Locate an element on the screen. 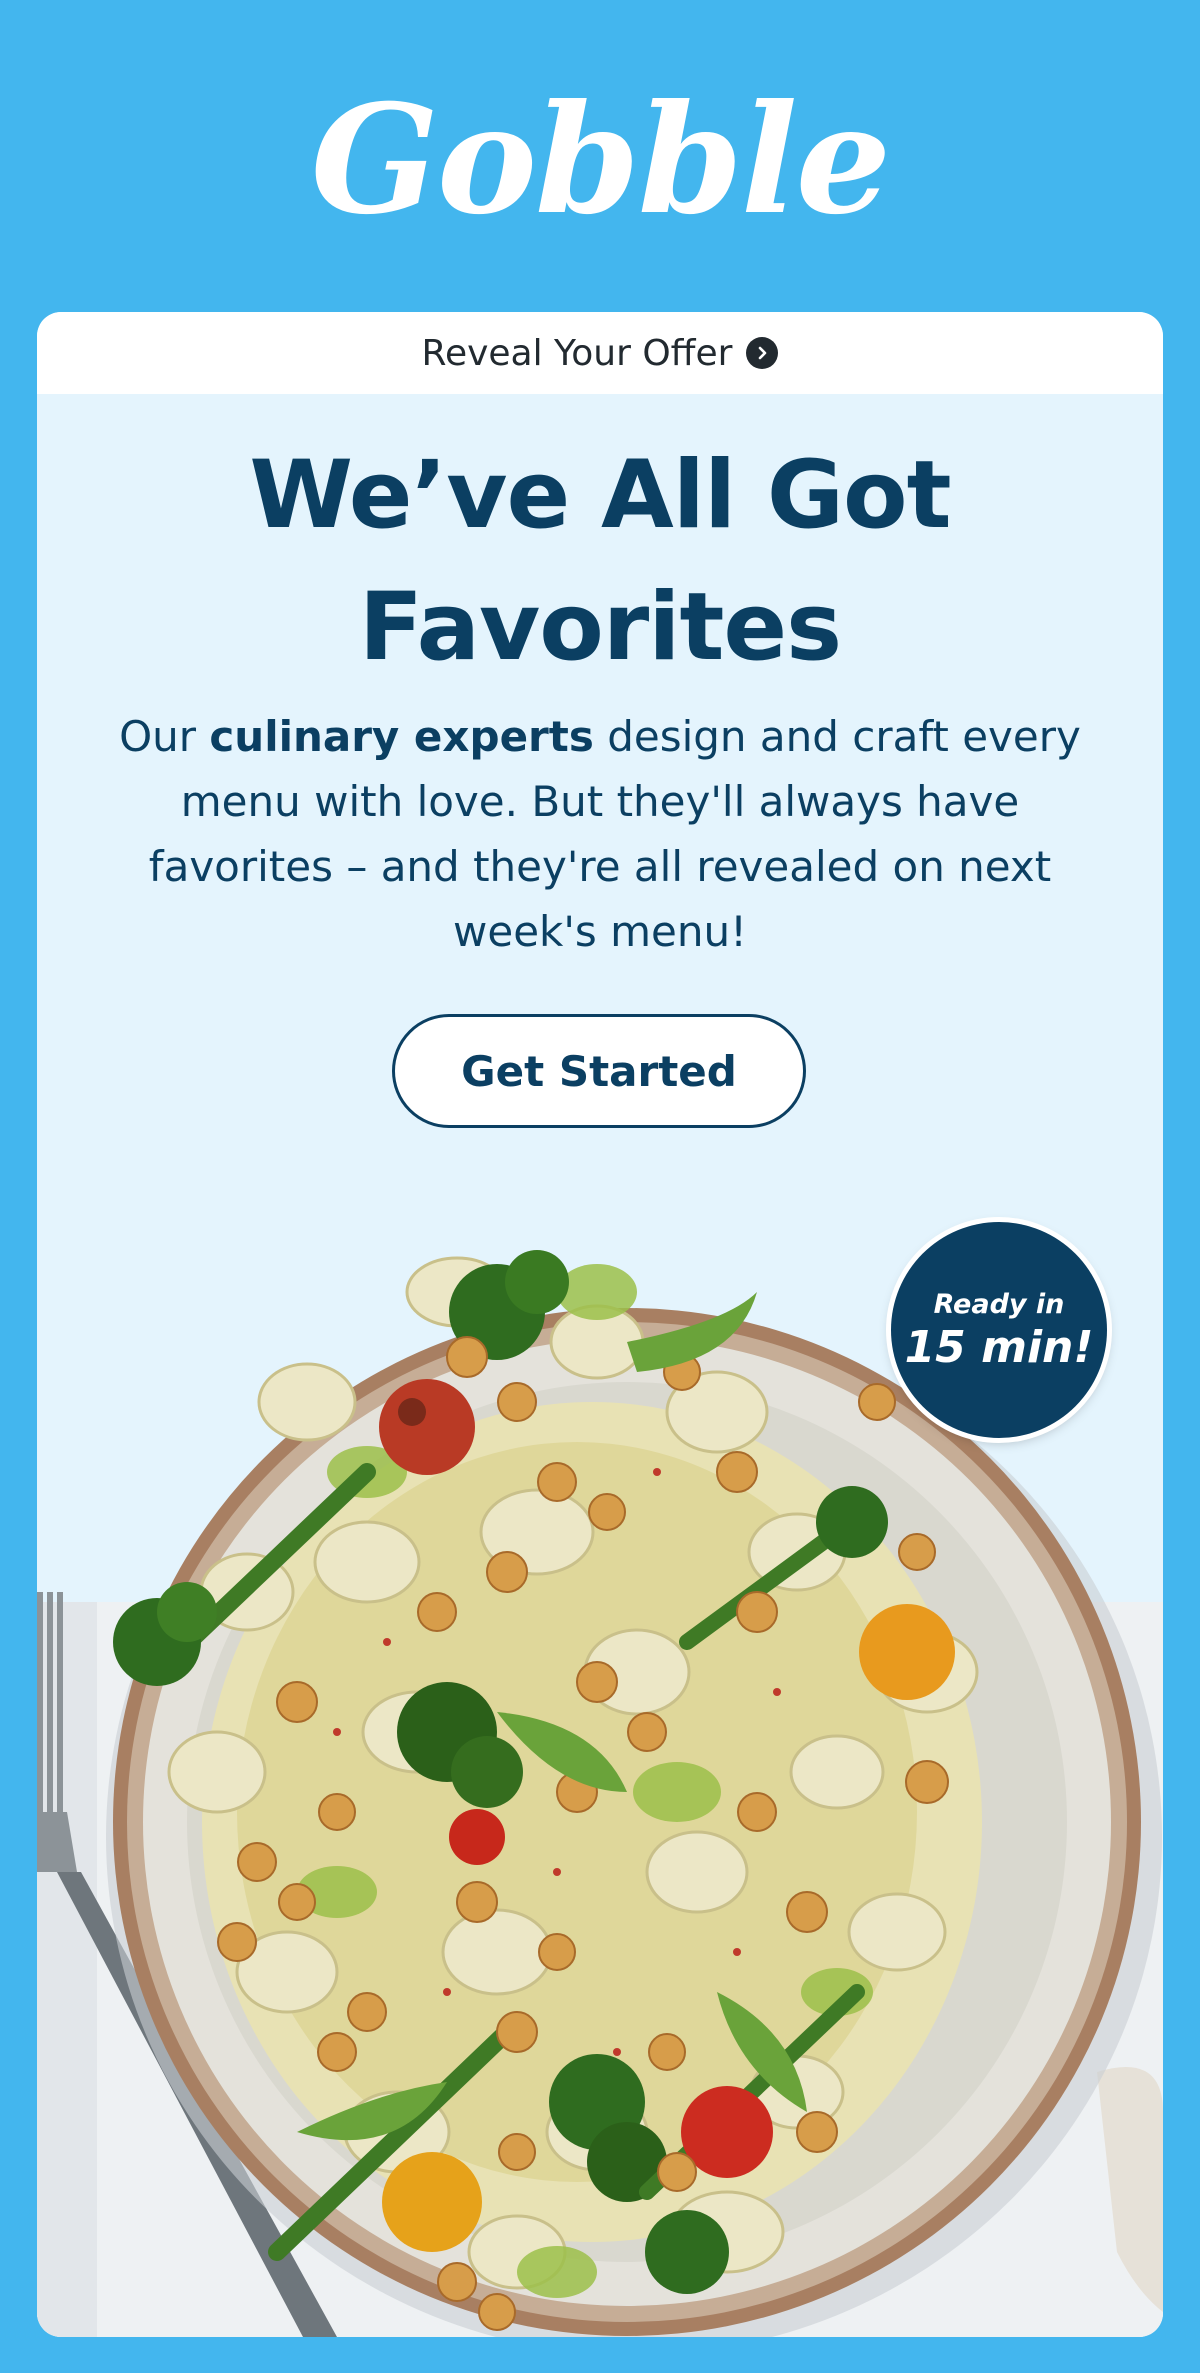 The height and width of the screenshot is (2373, 1200). headline-line-1: We’ve All Got is located at coordinates (600, 495).